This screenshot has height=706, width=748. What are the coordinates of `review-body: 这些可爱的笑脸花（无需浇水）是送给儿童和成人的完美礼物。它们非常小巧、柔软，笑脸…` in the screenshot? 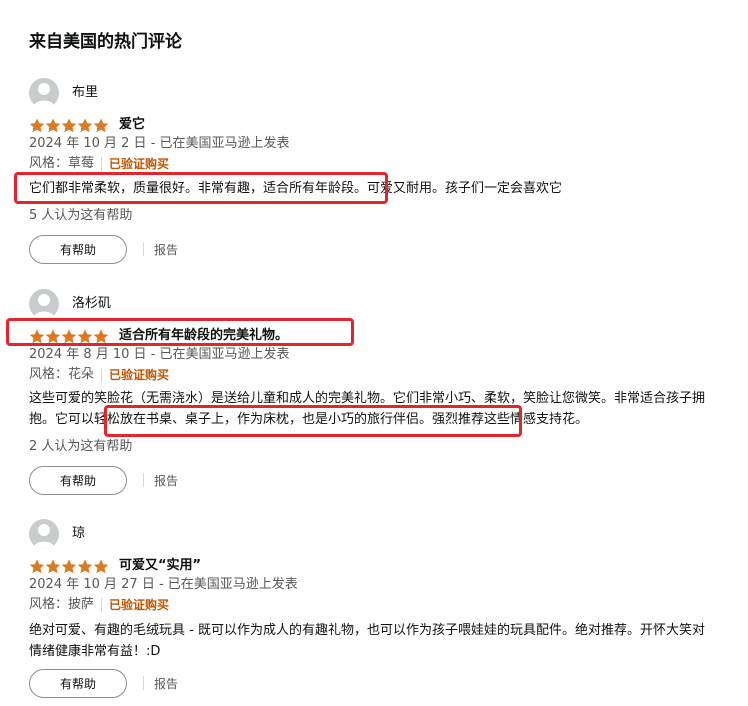 It's located at (367, 409).